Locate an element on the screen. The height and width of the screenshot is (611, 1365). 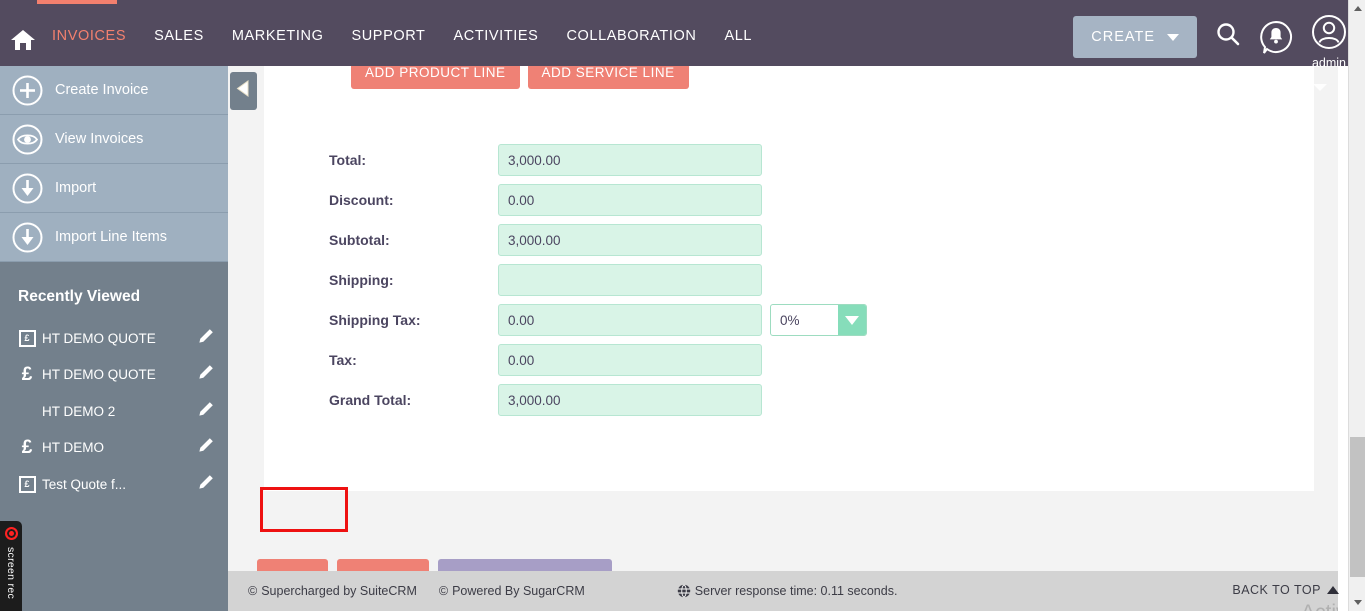
sidebar-item-label: View Invoices is located at coordinates (99, 139).